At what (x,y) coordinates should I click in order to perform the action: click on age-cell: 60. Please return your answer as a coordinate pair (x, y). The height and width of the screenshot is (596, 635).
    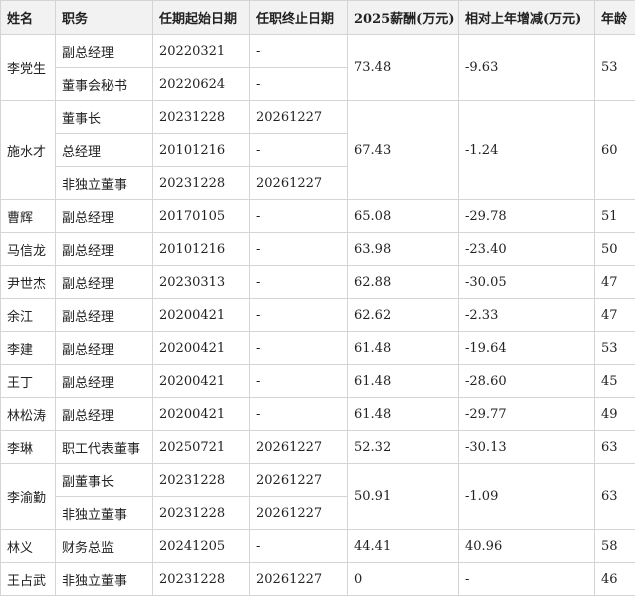
    Looking at the image, I should click on (615, 150).